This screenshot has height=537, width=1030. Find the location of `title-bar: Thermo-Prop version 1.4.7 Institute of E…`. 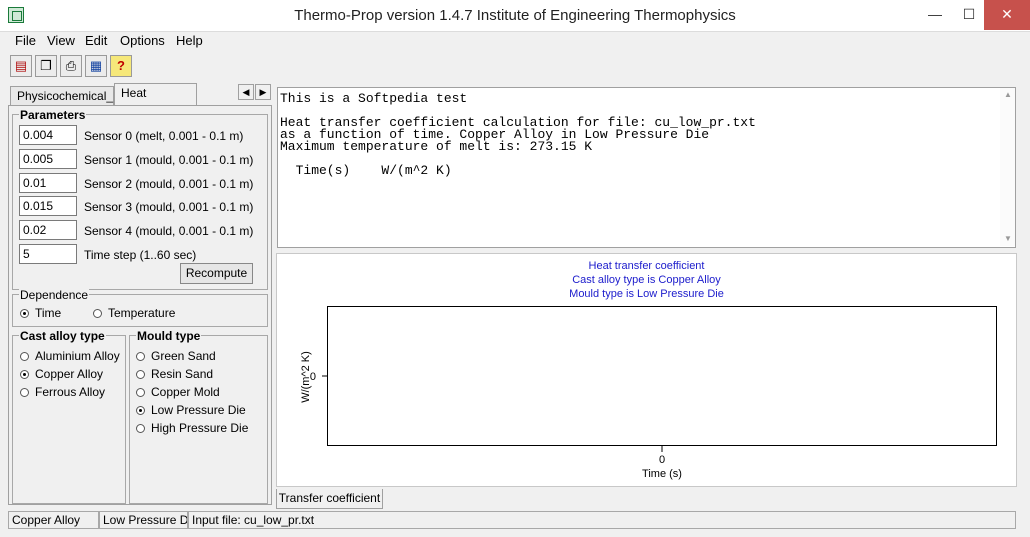

title-bar: Thermo-Prop version 1.4.7 Institute of E… is located at coordinates (515, 16).